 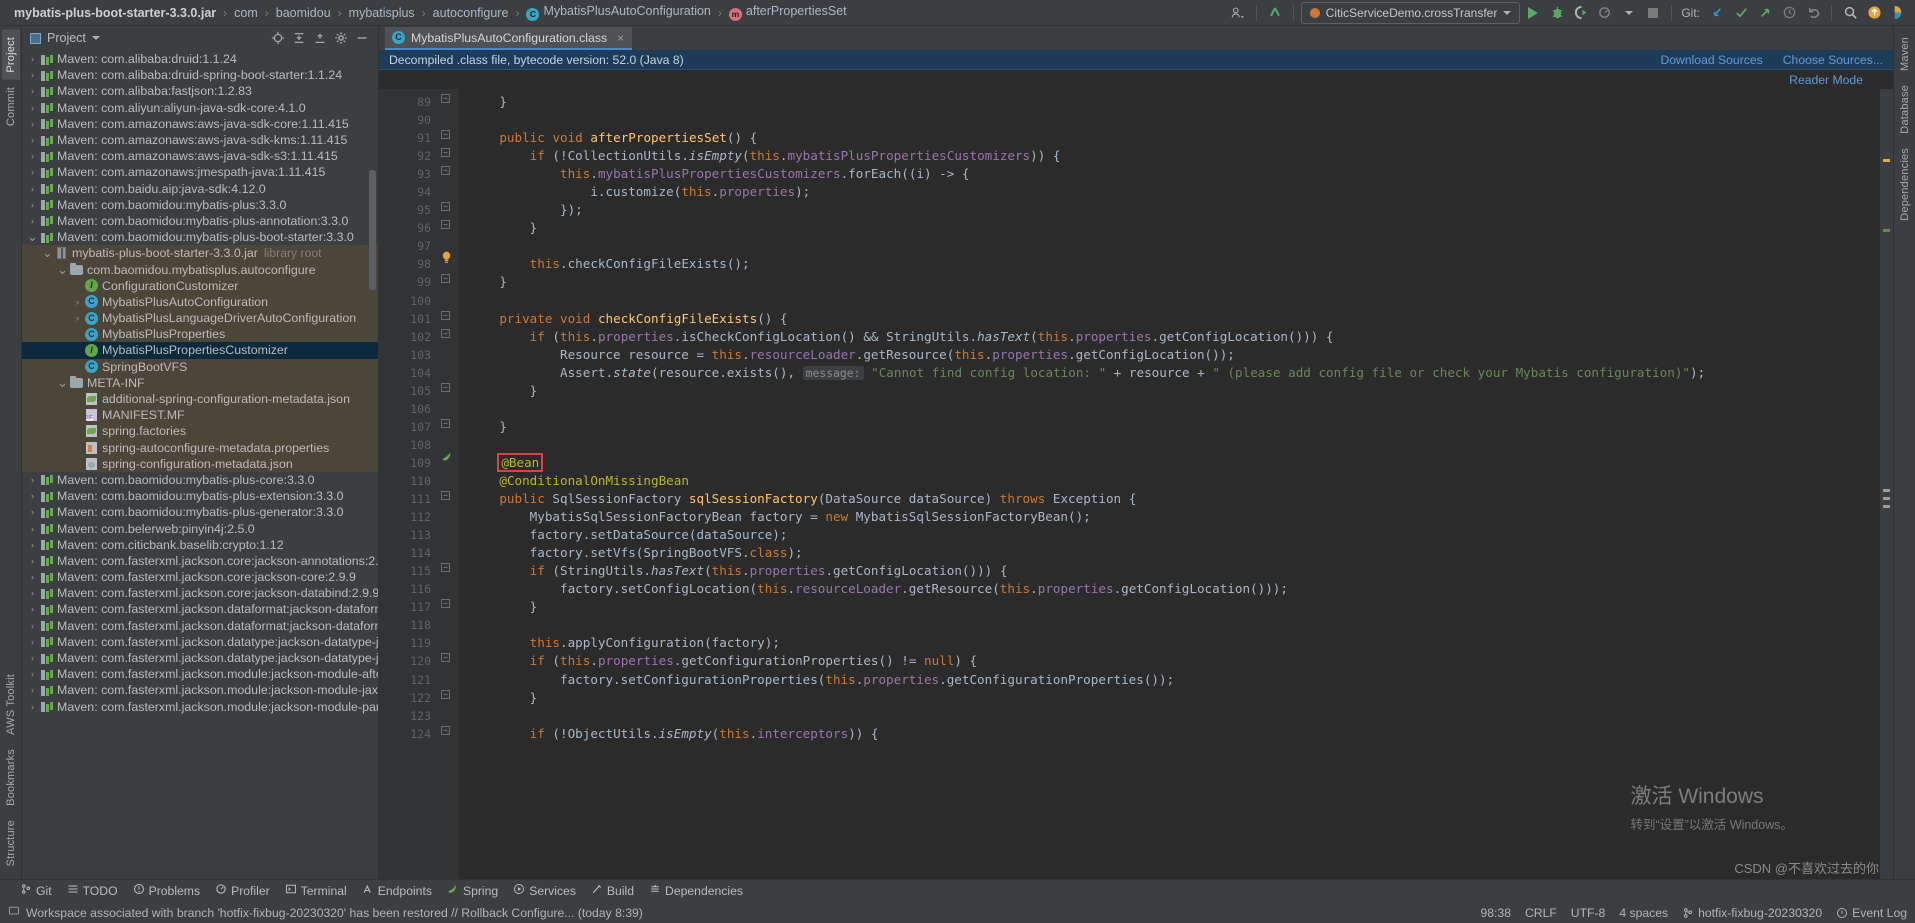 I want to click on bottom-tab-profiler: Profiler, so click(x=242, y=890).